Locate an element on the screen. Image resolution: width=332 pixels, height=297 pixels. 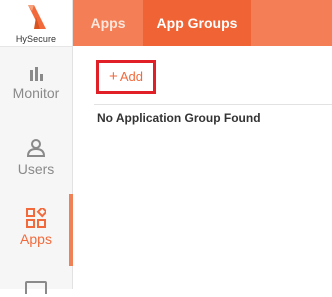
tab-apps: Apps is located at coordinates (108, 23).